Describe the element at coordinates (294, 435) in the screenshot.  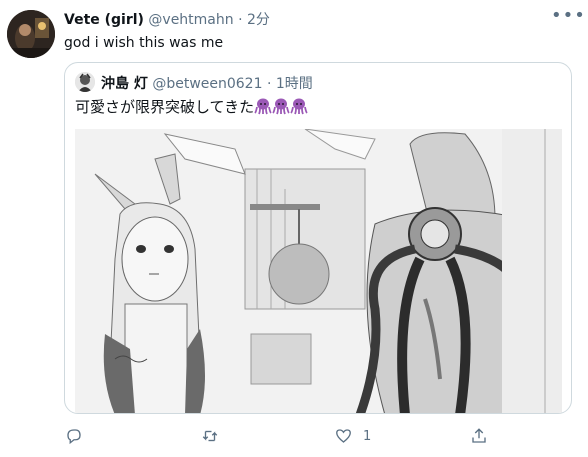
I see `tweet-actions: 1` at that location.